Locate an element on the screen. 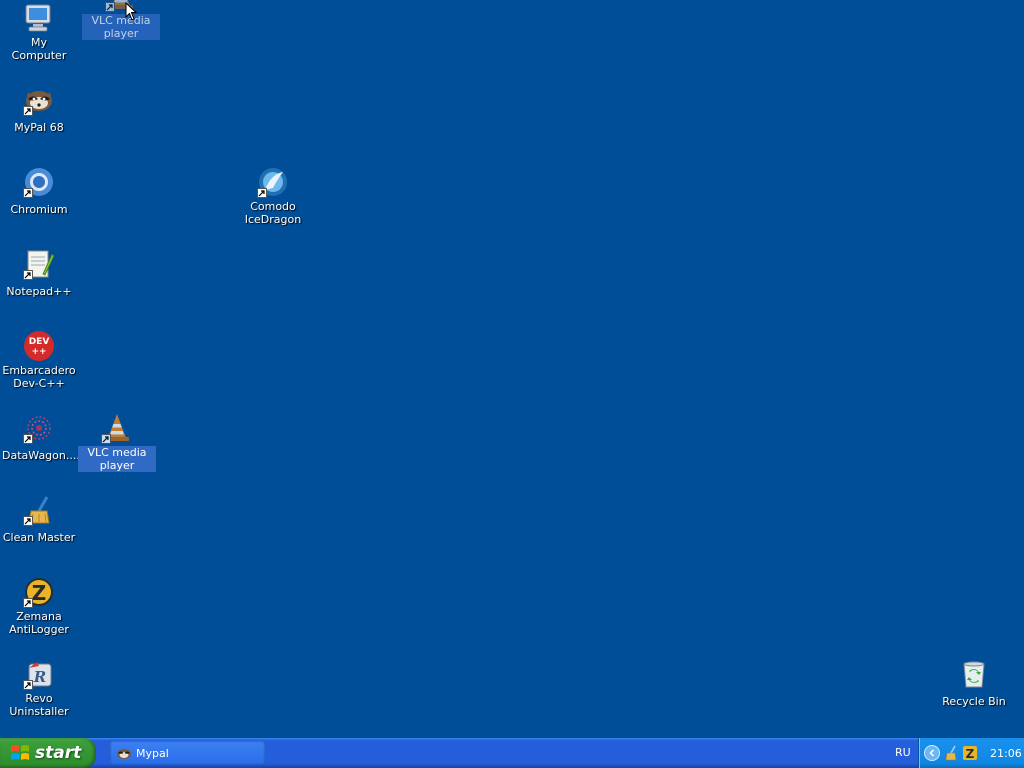 This screenshot has width=1024, height=768. desktop-icon-icedragon: Comodo IceDragon is located at coordinates (273, 196).